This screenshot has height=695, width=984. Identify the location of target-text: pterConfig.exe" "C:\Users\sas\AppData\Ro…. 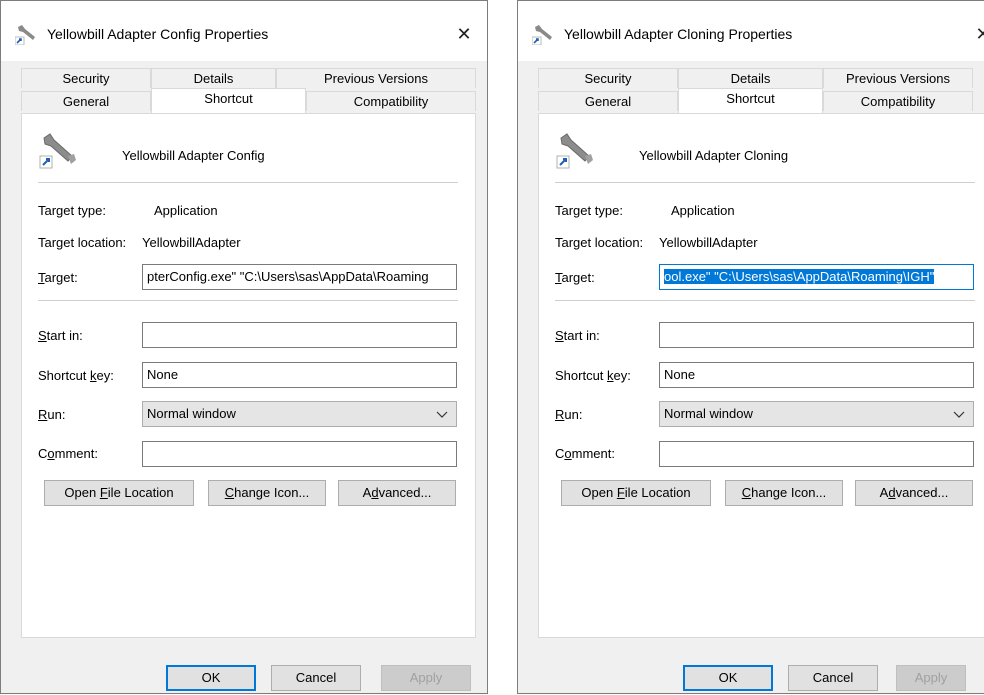
(288, 276).